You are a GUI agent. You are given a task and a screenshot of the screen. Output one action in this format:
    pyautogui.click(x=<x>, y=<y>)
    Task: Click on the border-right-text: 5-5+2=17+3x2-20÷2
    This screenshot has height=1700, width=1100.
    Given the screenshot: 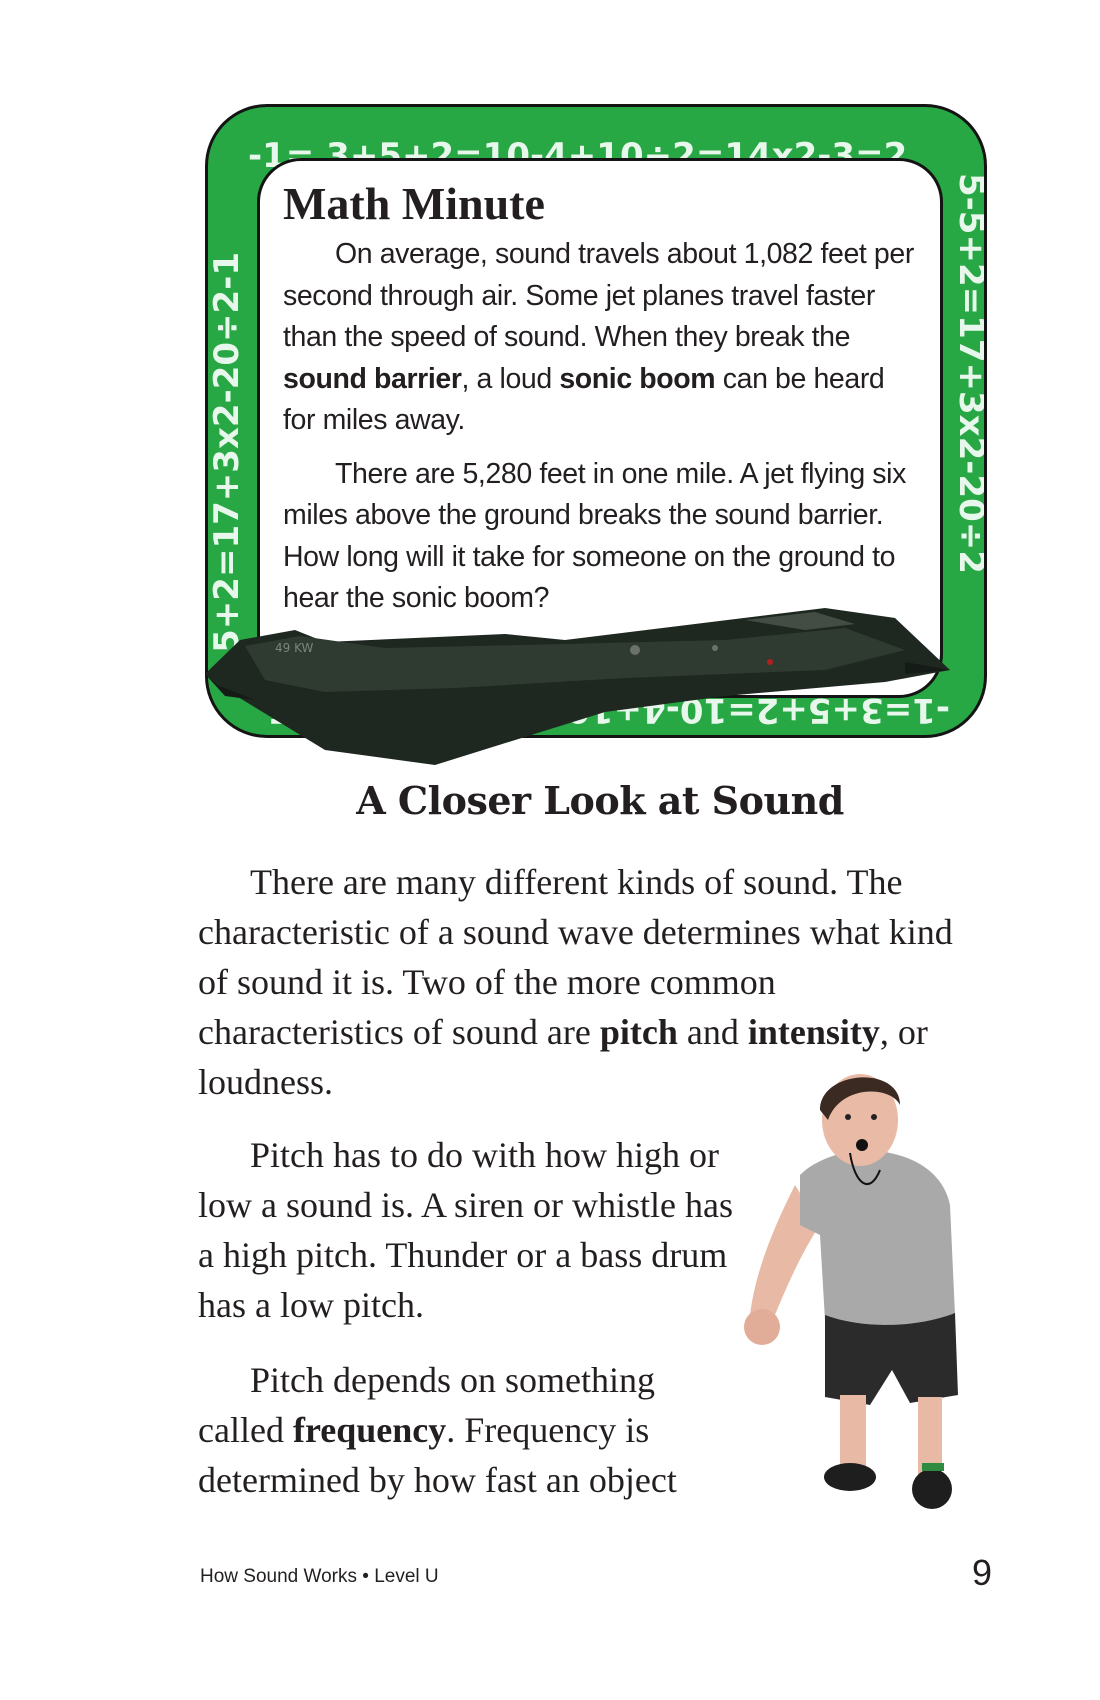 What is the action you would take?
    pyautogui.click(x=969, y=373)
    